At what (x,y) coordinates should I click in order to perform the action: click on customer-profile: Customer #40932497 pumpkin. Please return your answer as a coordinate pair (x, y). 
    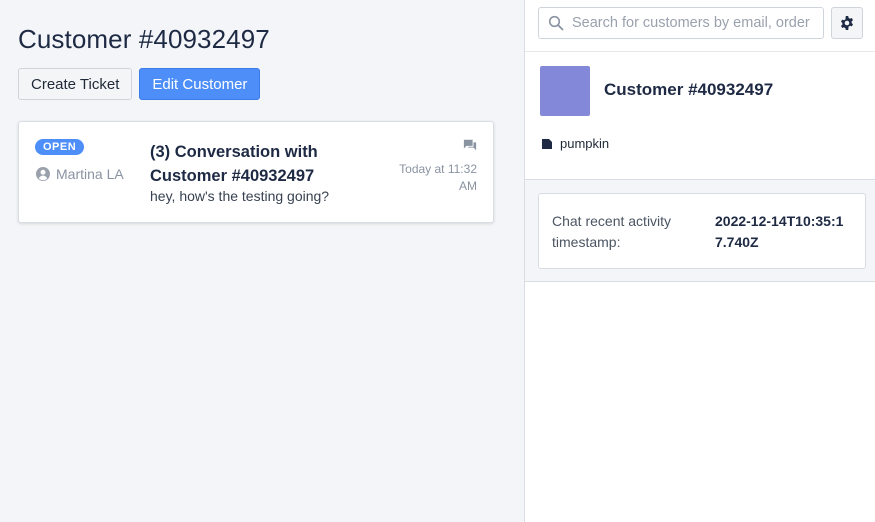
    Looking at the image, I should click on (700, 116).